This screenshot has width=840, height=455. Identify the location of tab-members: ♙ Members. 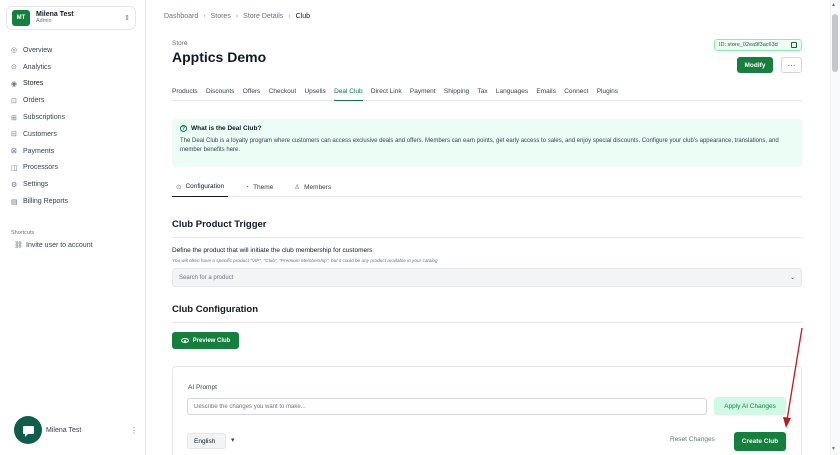
(312, 187).